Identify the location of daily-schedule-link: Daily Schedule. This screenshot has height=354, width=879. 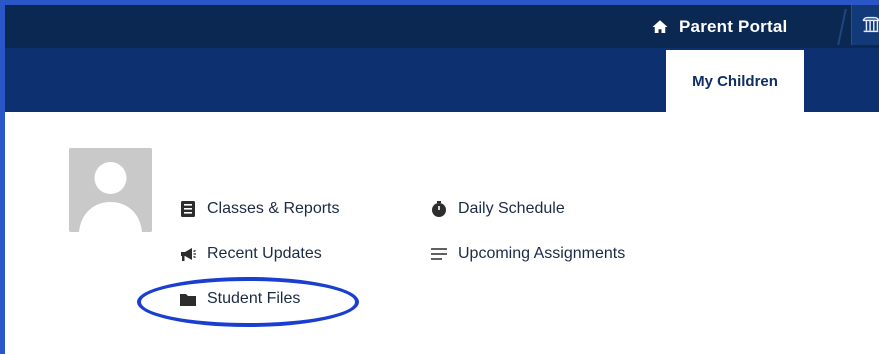
(497, 209).